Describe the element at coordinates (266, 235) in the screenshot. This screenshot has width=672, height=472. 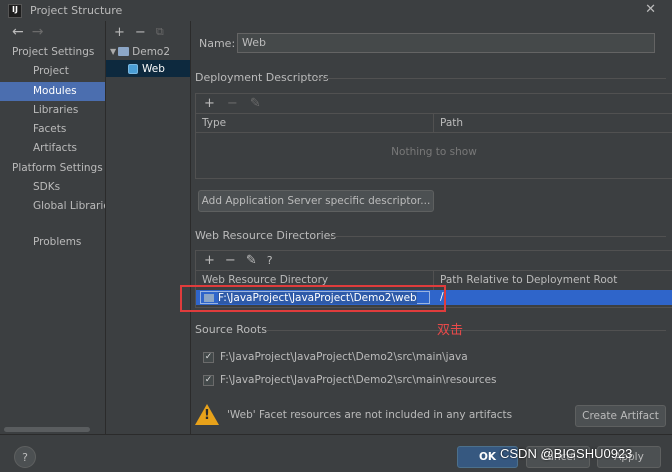
I see `web-resource-directories-title: Web Resource Directories` at that location.